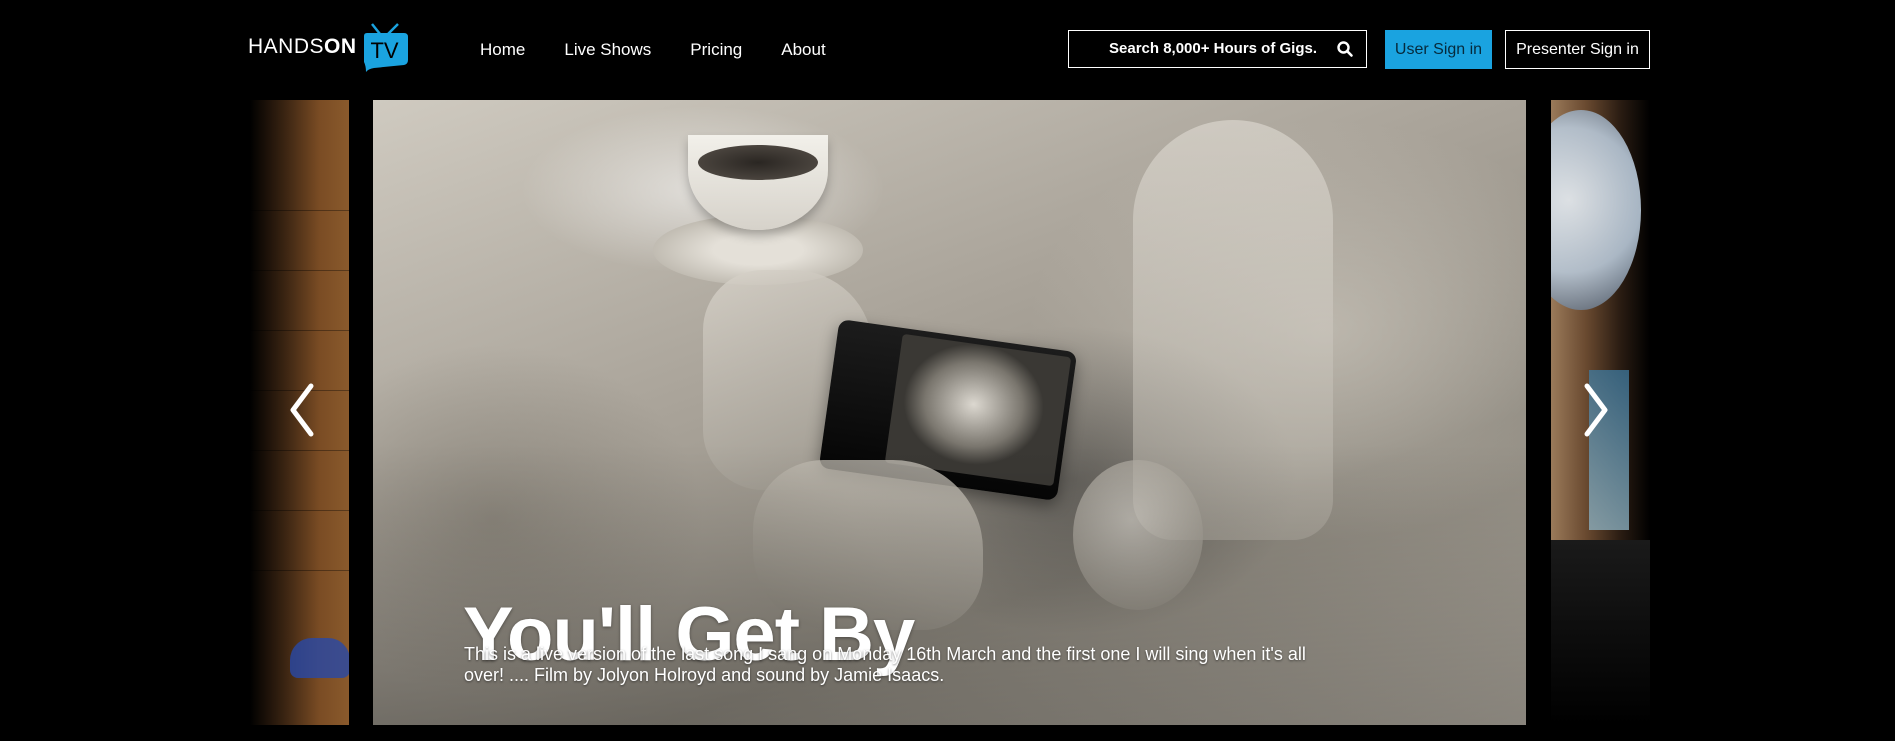 This screenshot has width=1895, height=741. What do you see at coordinates (716, 50) in the screenshot?
I see `nav-pricing-link: Pricing` at bounding box center [716, 50].